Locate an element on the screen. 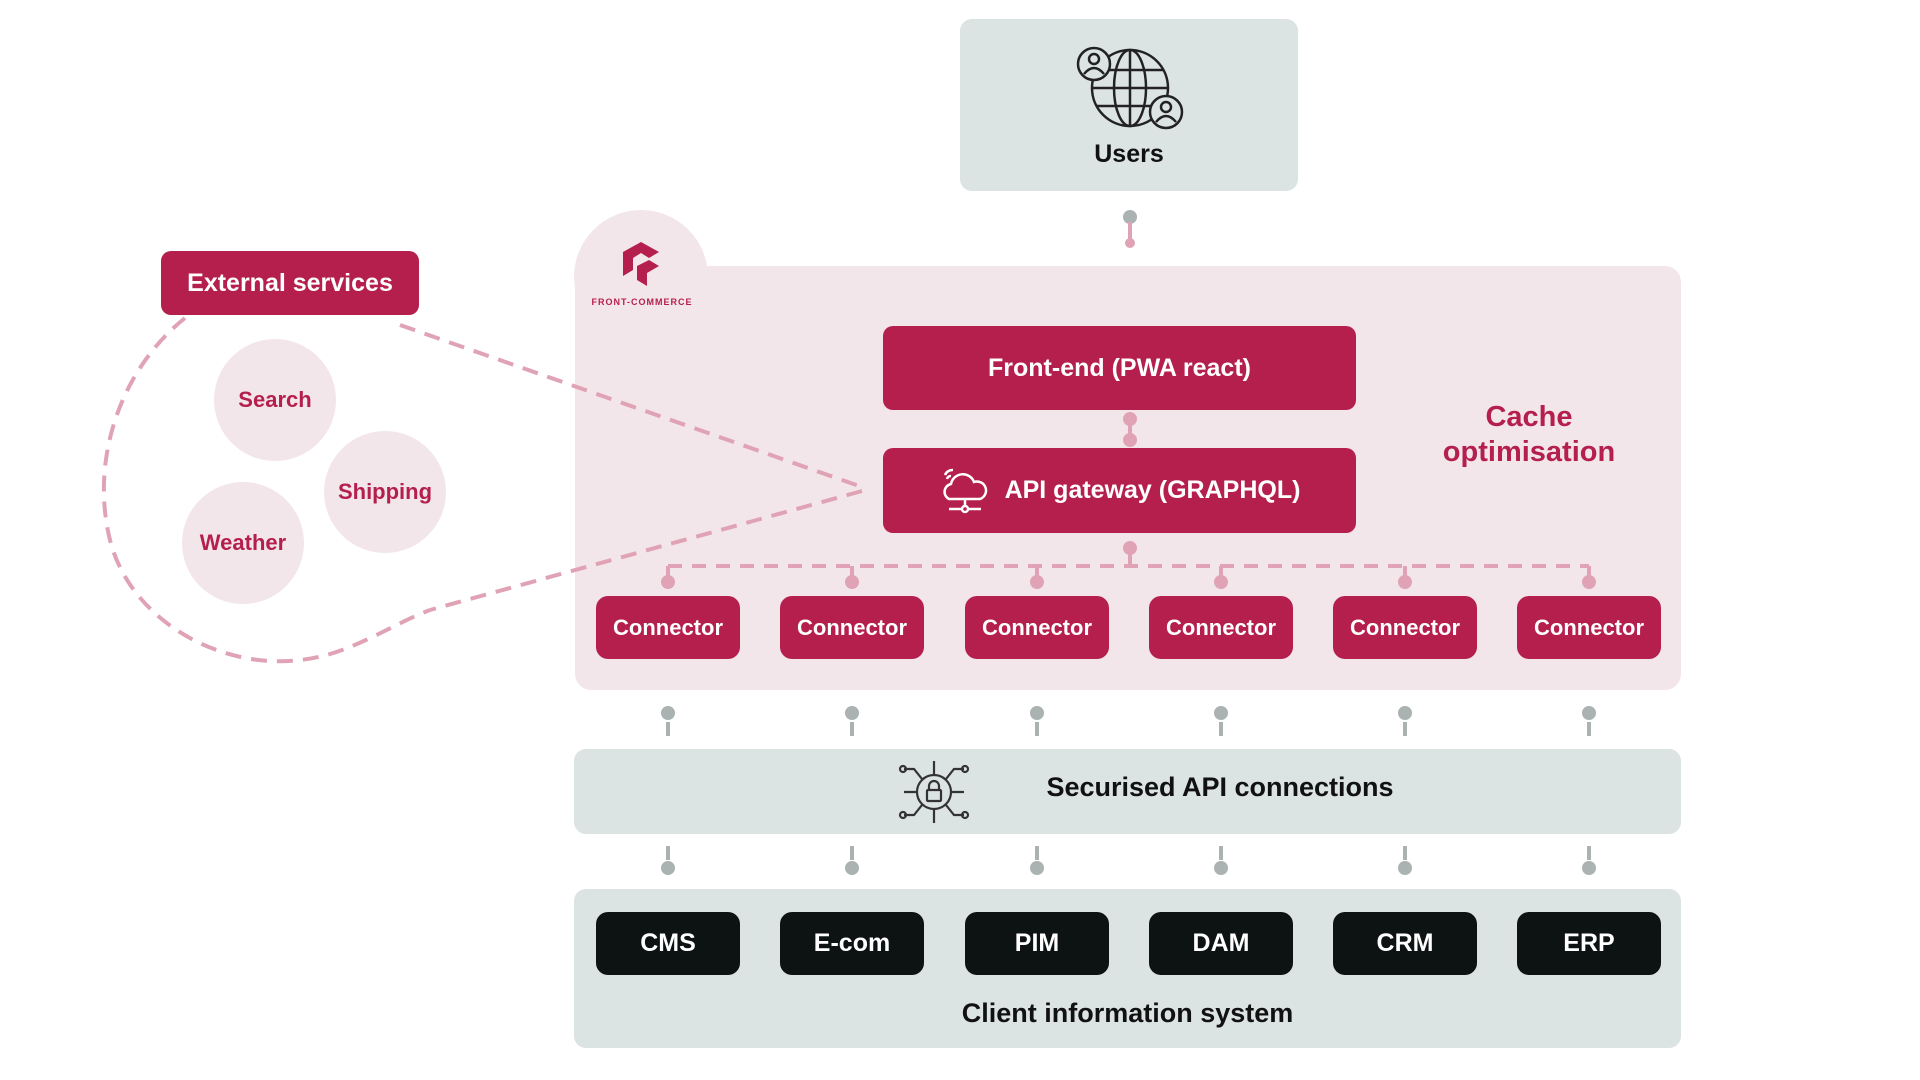 Image resolution: width=1920 pixels, height=1080 pixels. users-link is located at coordinates (1130, 229).